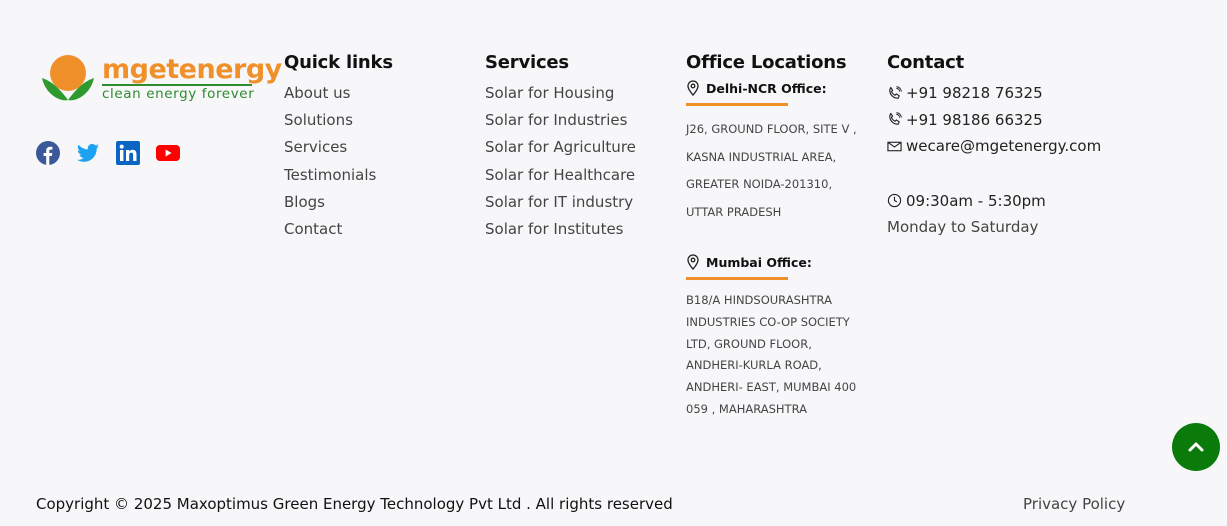  I want to click on hours-line: 09:30am - 5:30pm, so click(994, 201).